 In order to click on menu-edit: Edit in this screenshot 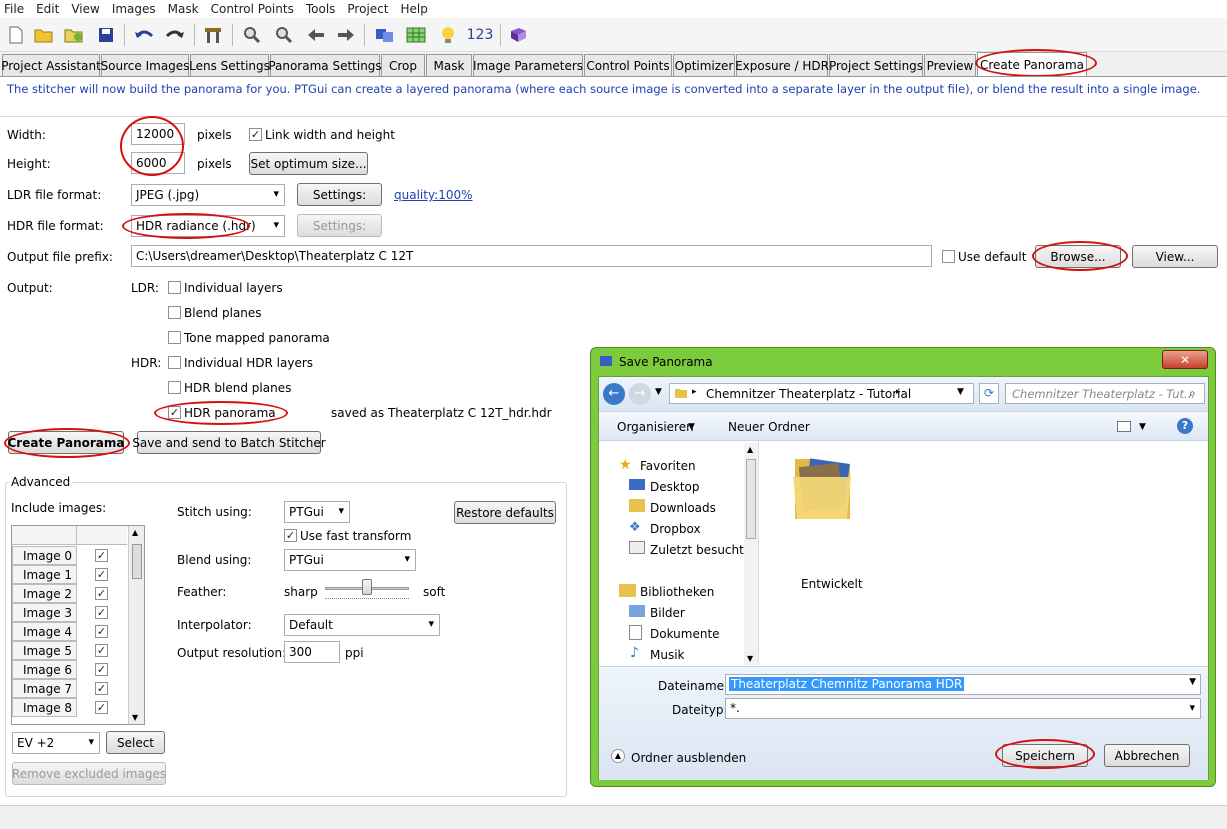, I will do `click(47, 9)`.